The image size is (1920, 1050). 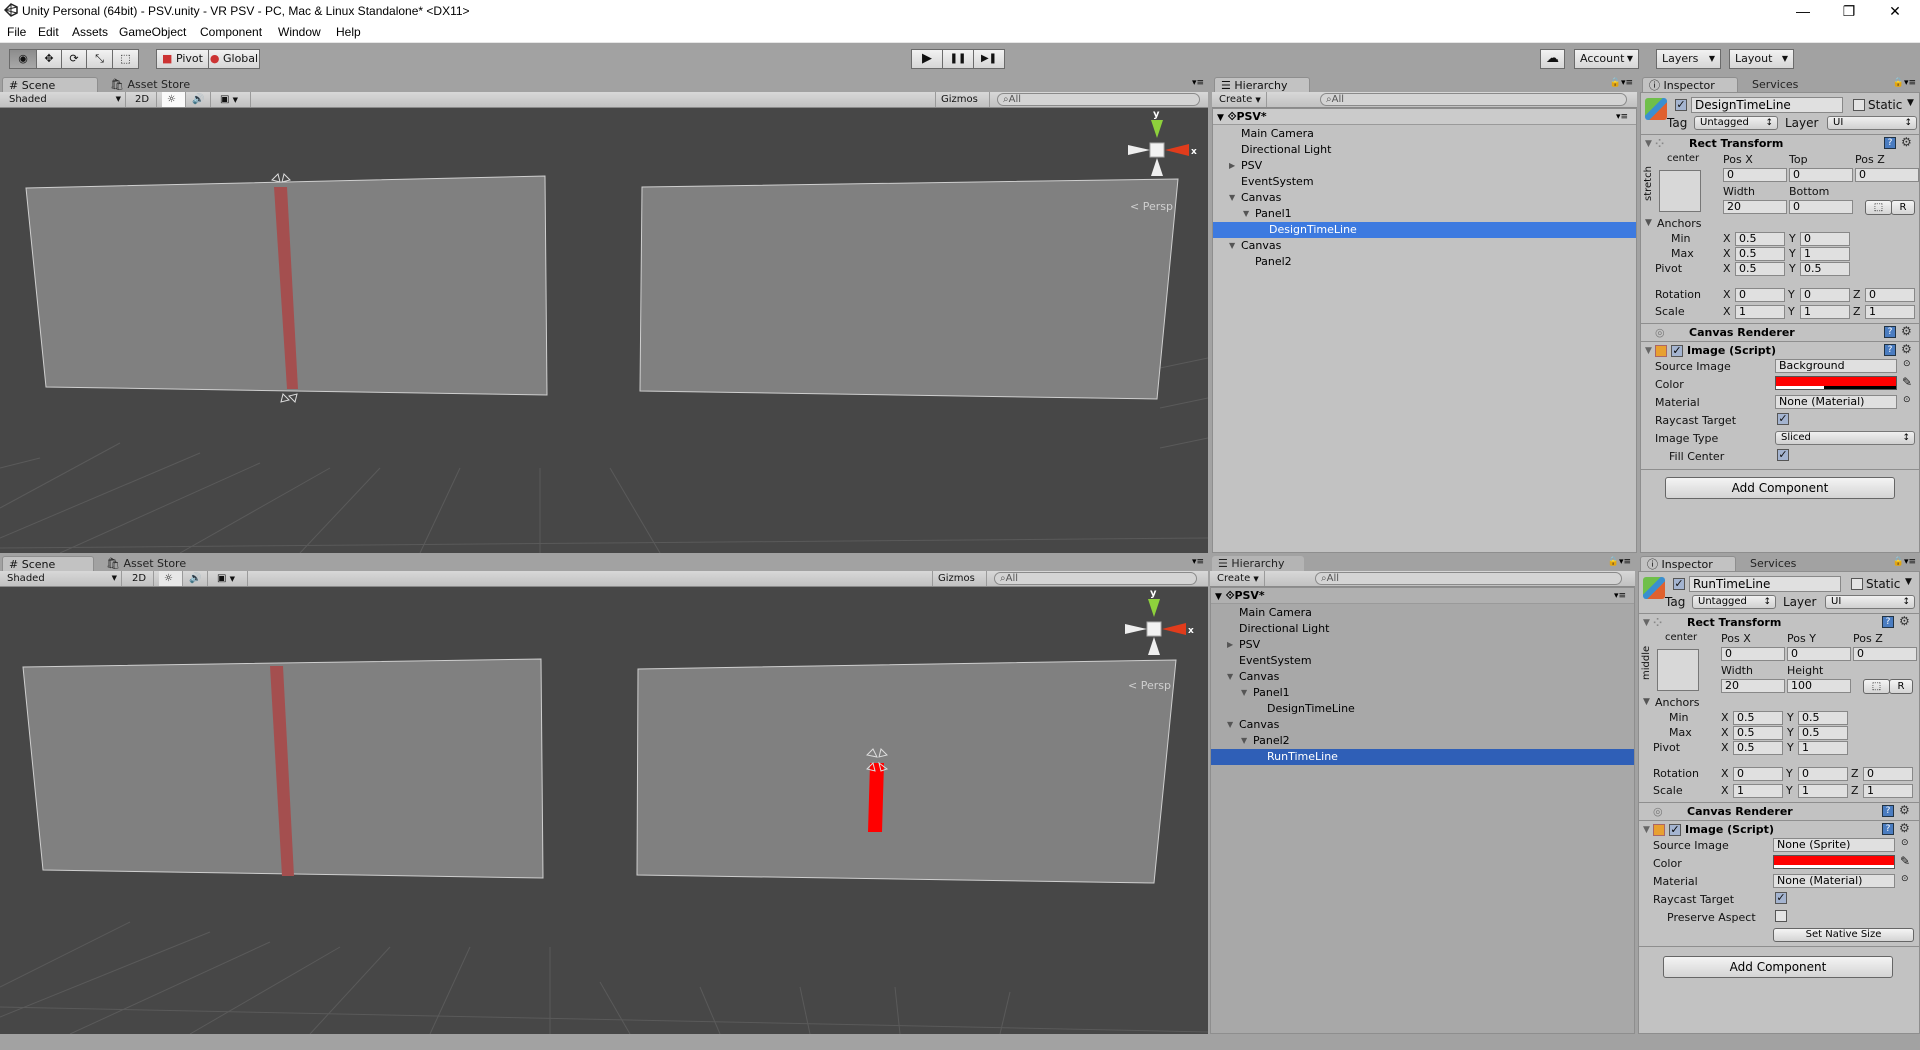 What do you see at coordinates (906, 771) in the screenshot?
I see `canvas-panel2` at bounding box center [906, 771].